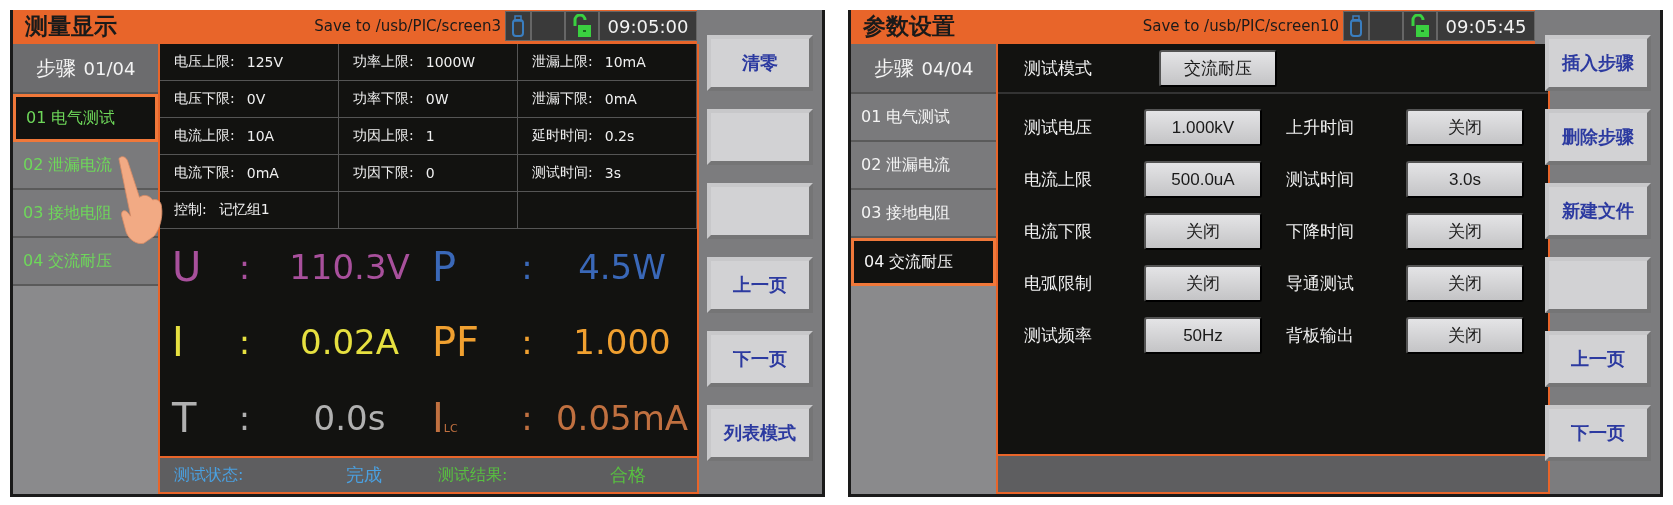 The height and width of the screenshot is (505, 1673). Describe the element at coordinates (1320, 127) in the screenshot. I see `setting-label: 上升时间` at that location.